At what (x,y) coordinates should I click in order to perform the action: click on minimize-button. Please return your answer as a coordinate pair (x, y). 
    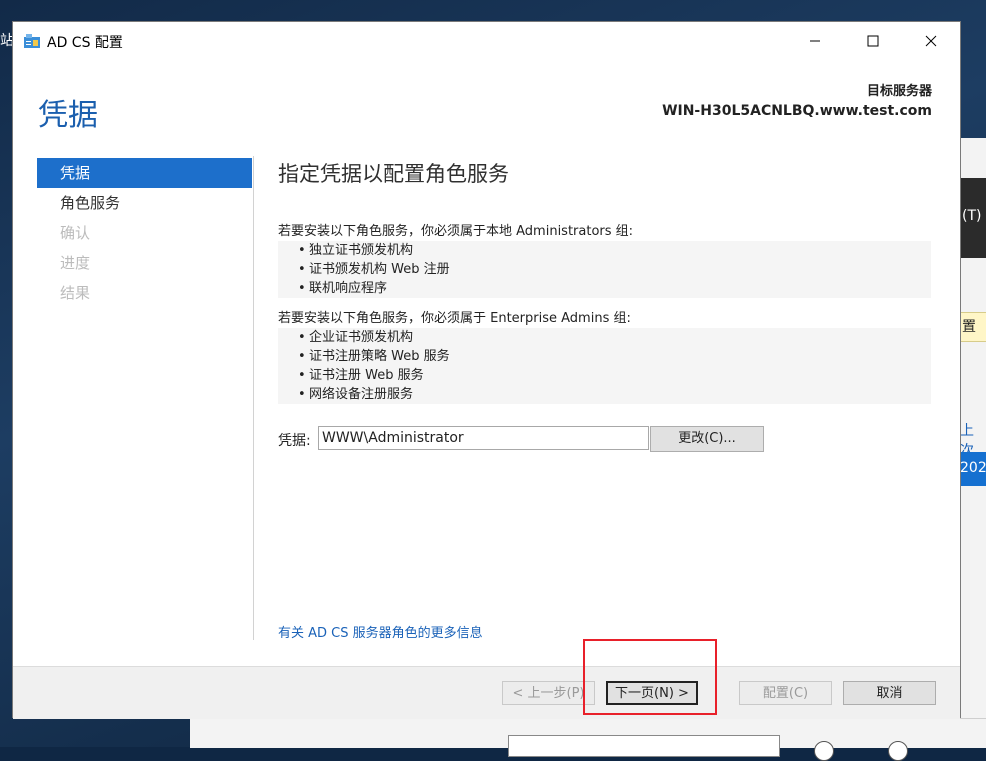
    Looking at the image, I should click on (815, 41).